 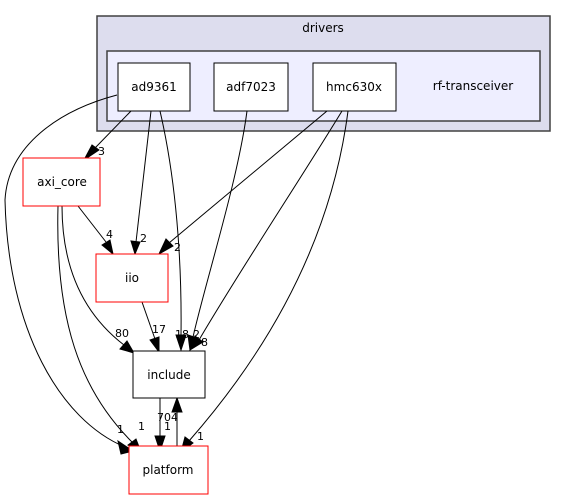 What do you see at coordinates (122, 333) in the screenshot?
I see `edge-label: 80` at bounding box center [122, 333].